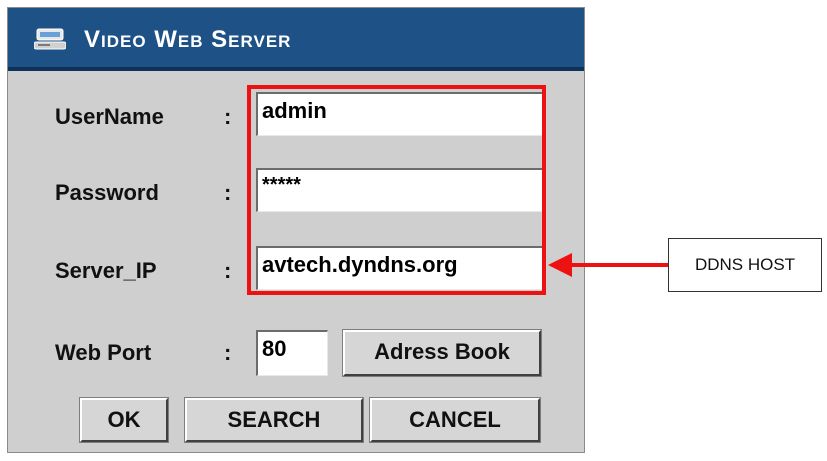  Describe the element at coordinates (106, 270) in the screenshot. I see `server-ip-label: Server_IP` at that location.